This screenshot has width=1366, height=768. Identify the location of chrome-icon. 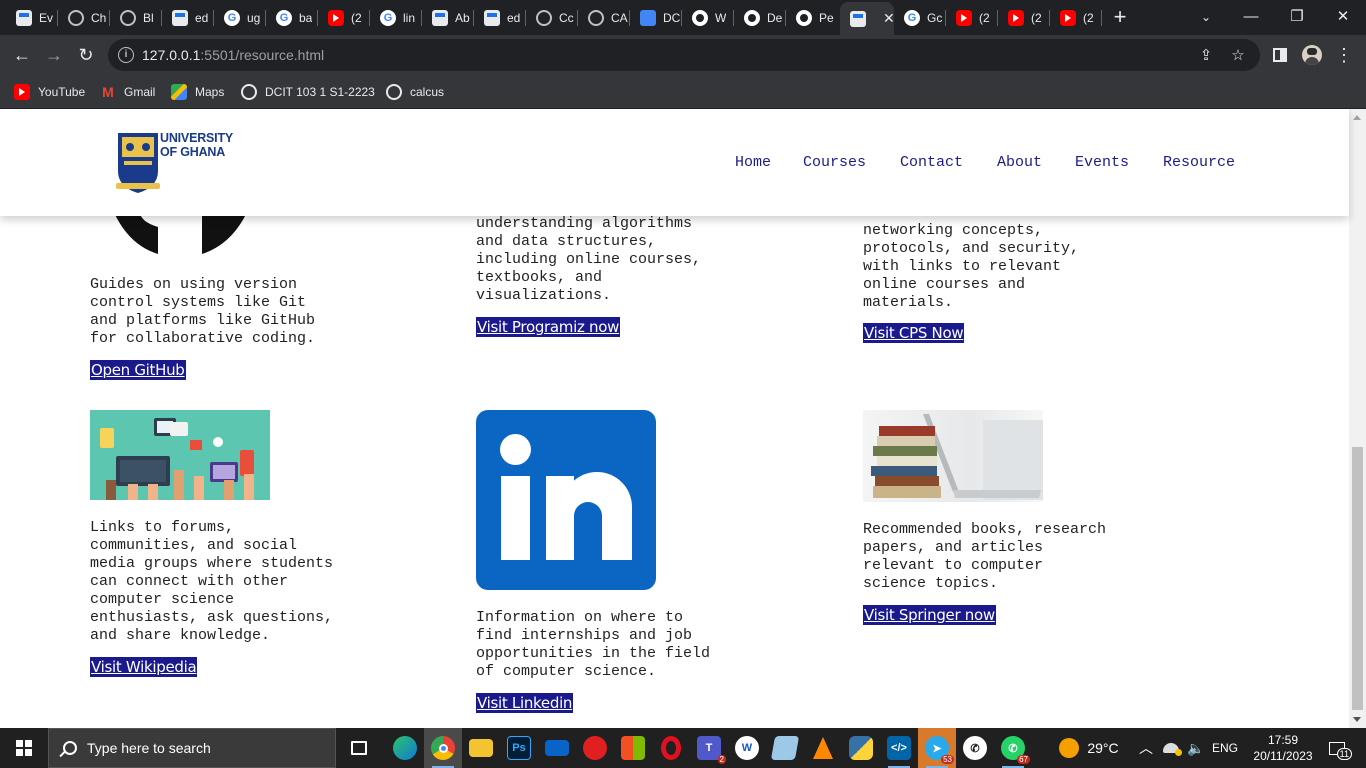
(443, 748).